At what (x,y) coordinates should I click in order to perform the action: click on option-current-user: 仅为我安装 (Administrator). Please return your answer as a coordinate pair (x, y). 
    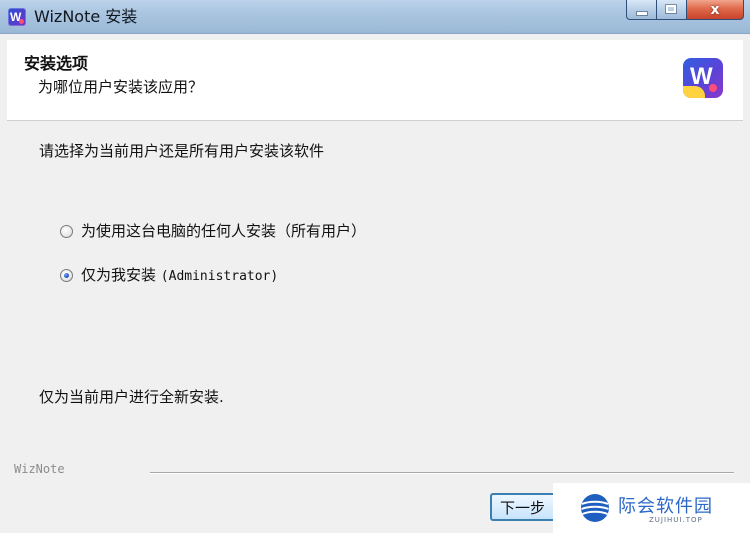
    Looking at the image, I should click on (169, 275).